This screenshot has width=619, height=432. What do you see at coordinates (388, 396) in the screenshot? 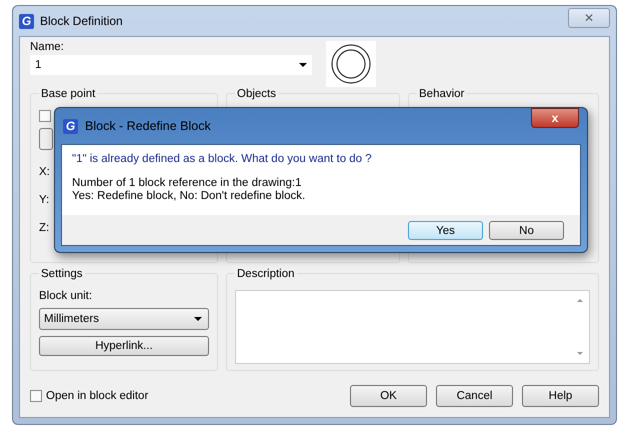
I see `dialog-button: OK` at bounding box center [388, 396].